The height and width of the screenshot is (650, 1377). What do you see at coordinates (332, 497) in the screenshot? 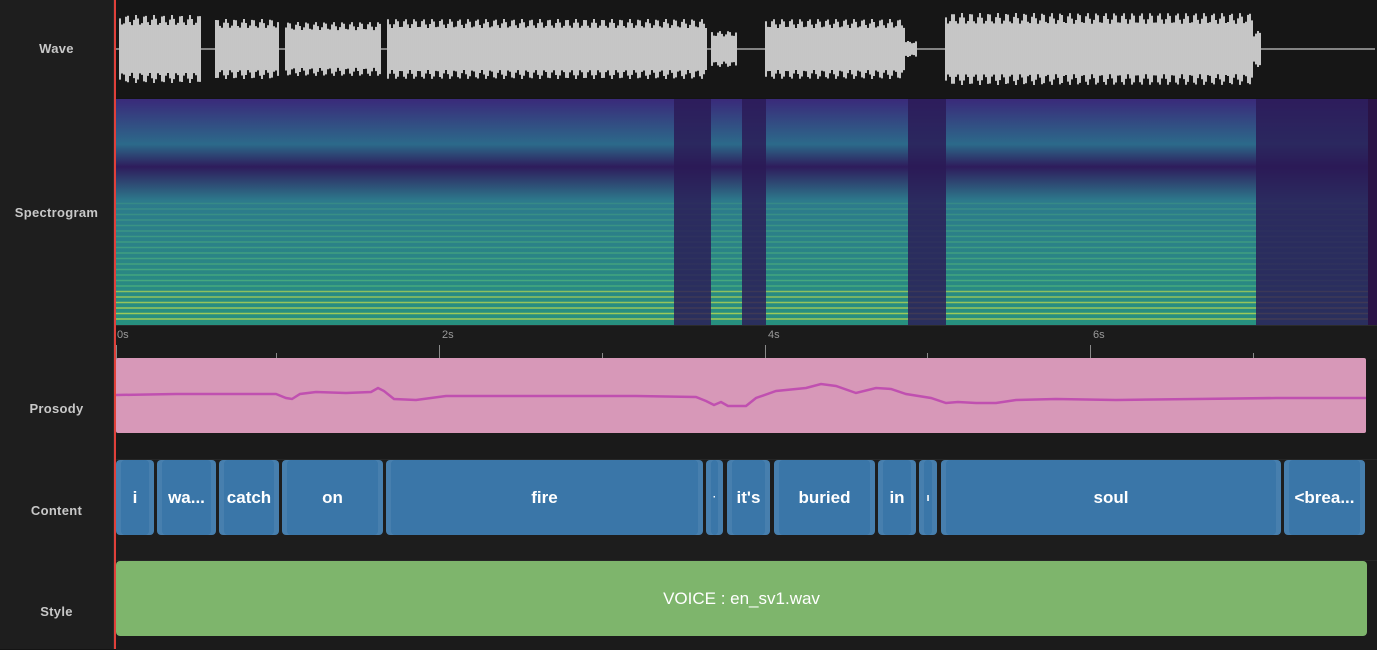
I see `word-block: on` at bounding box center [332, 497].